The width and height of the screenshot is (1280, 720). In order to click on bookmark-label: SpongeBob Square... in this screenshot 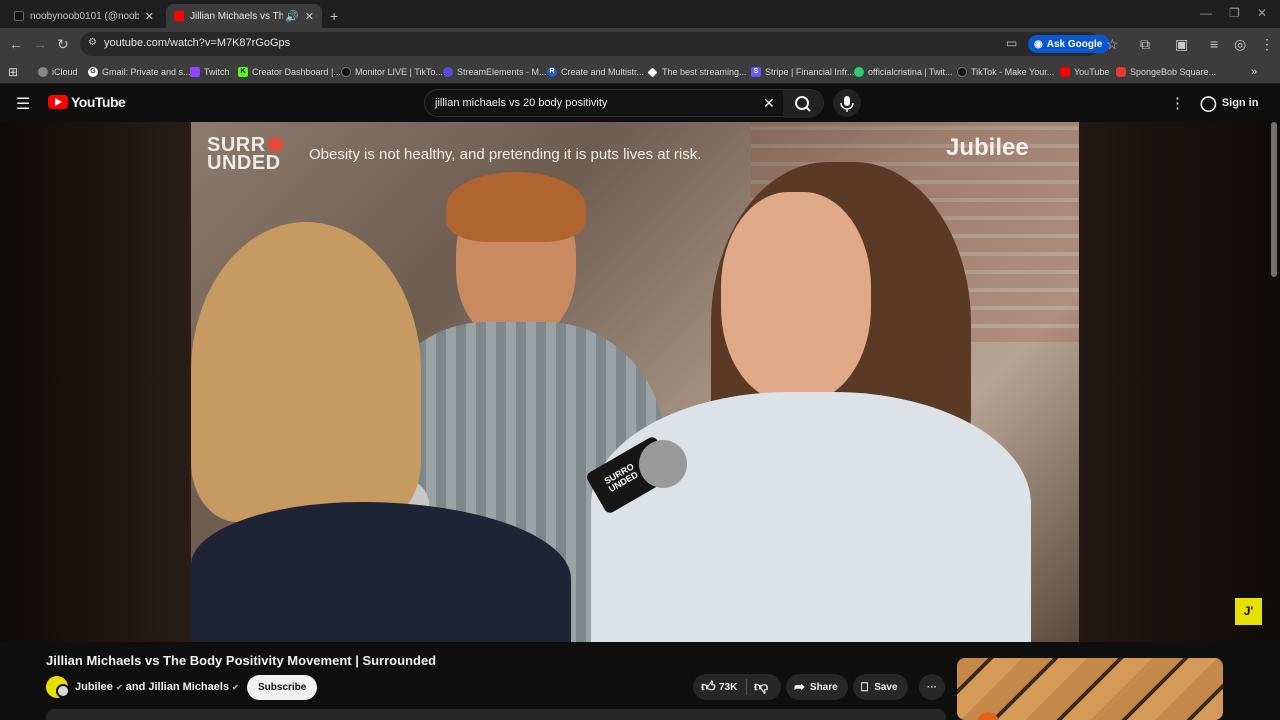, I will do `click(1173, 72)`.